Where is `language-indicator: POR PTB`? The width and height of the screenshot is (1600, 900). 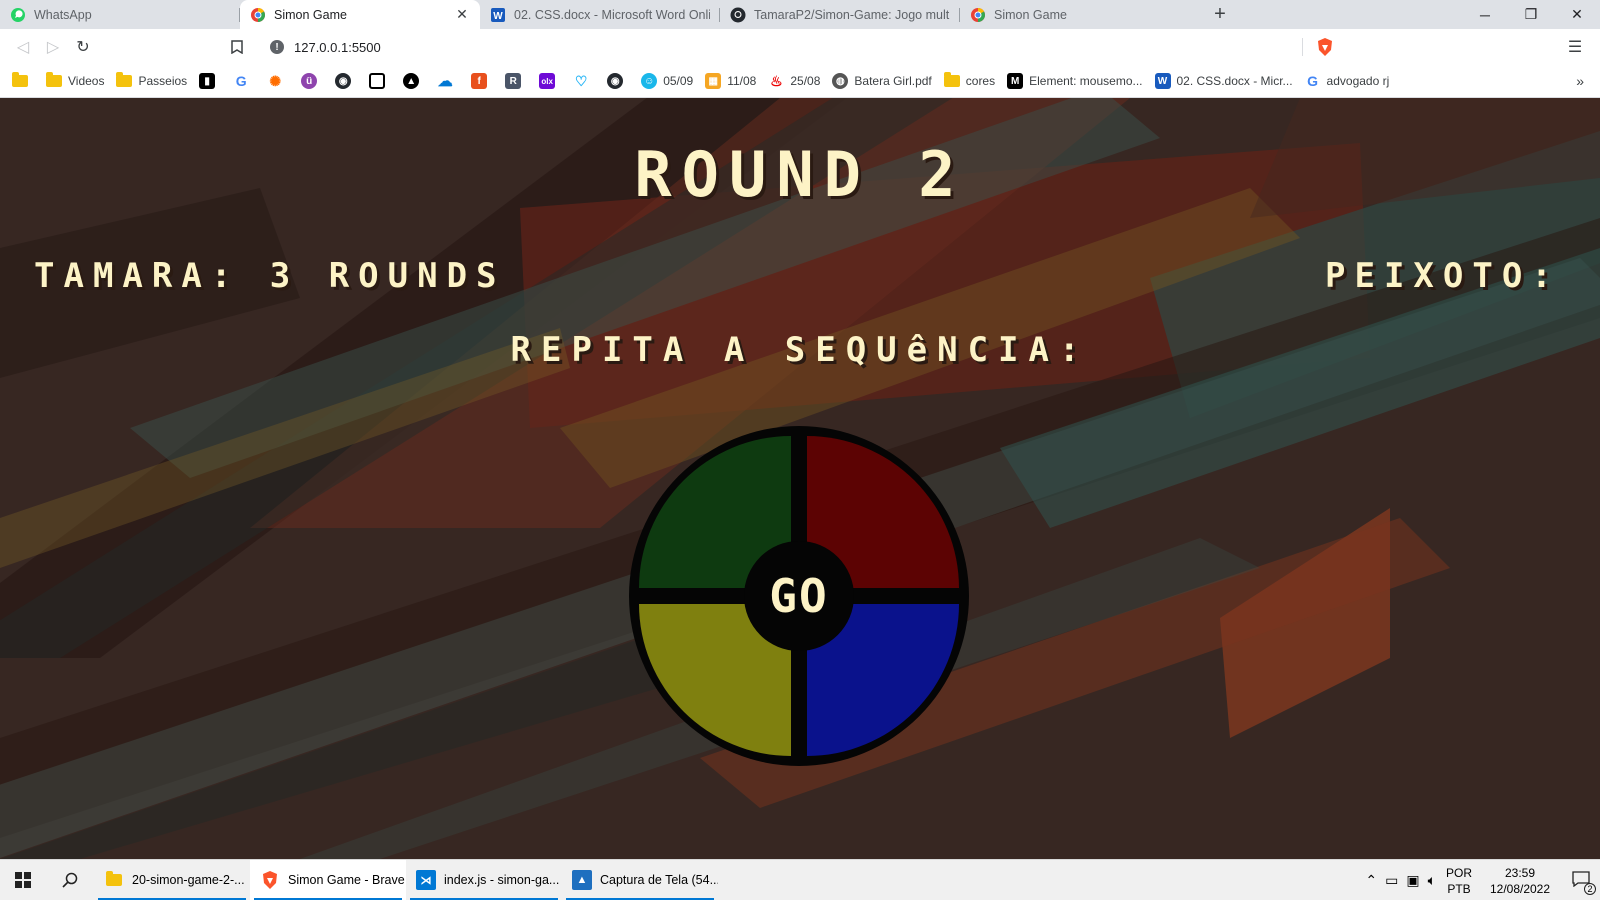
language-indicator: POR PTB is located at coordinates (1459, 881).